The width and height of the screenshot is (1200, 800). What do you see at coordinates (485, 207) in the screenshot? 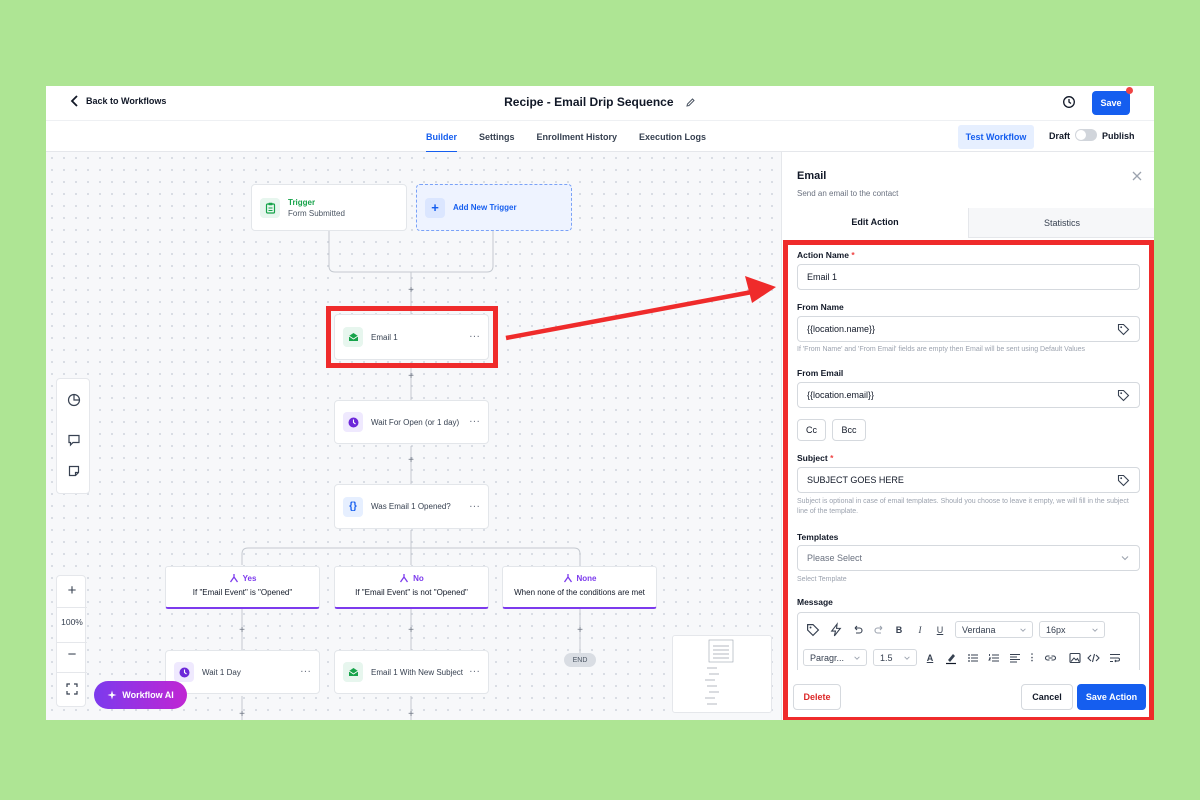
I see `add-trigger-label: Add New Trigger` at bounding box center [485, 207].